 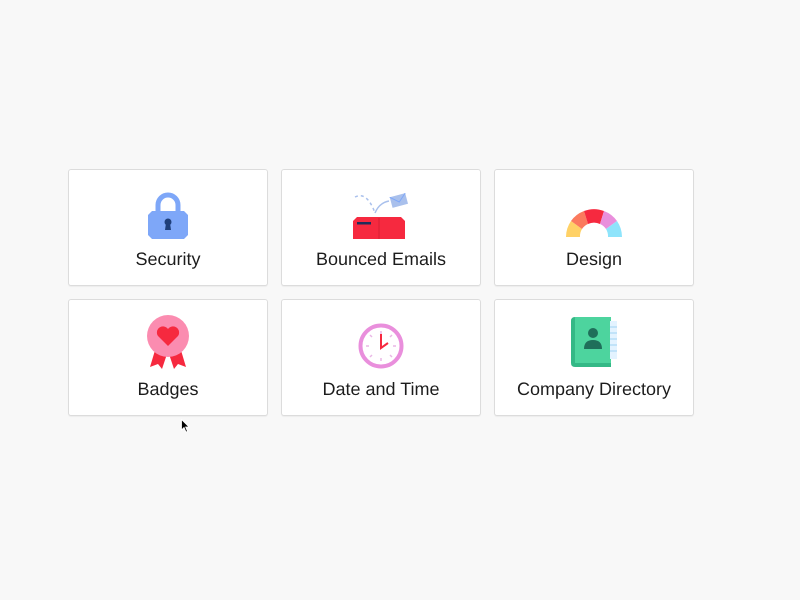 I want to click on settings-tile: Security, so click(x=168, y=227).